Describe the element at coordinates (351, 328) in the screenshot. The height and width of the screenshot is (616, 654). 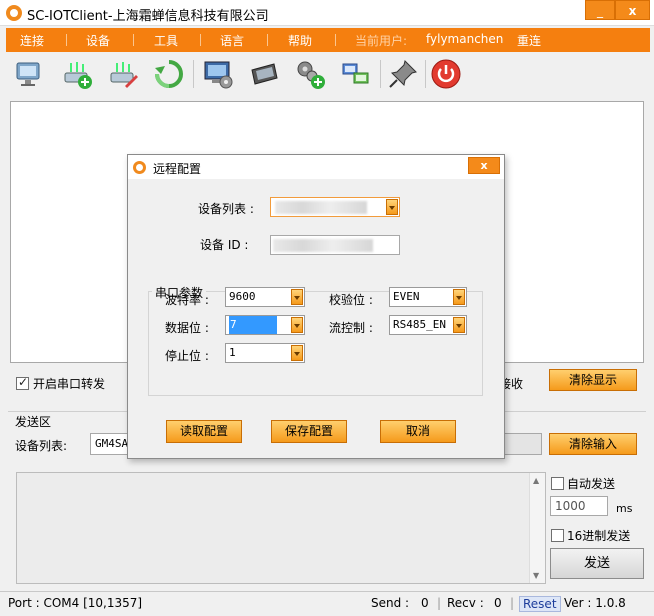
I see `flow-control-label: 流控制 :` at that location.